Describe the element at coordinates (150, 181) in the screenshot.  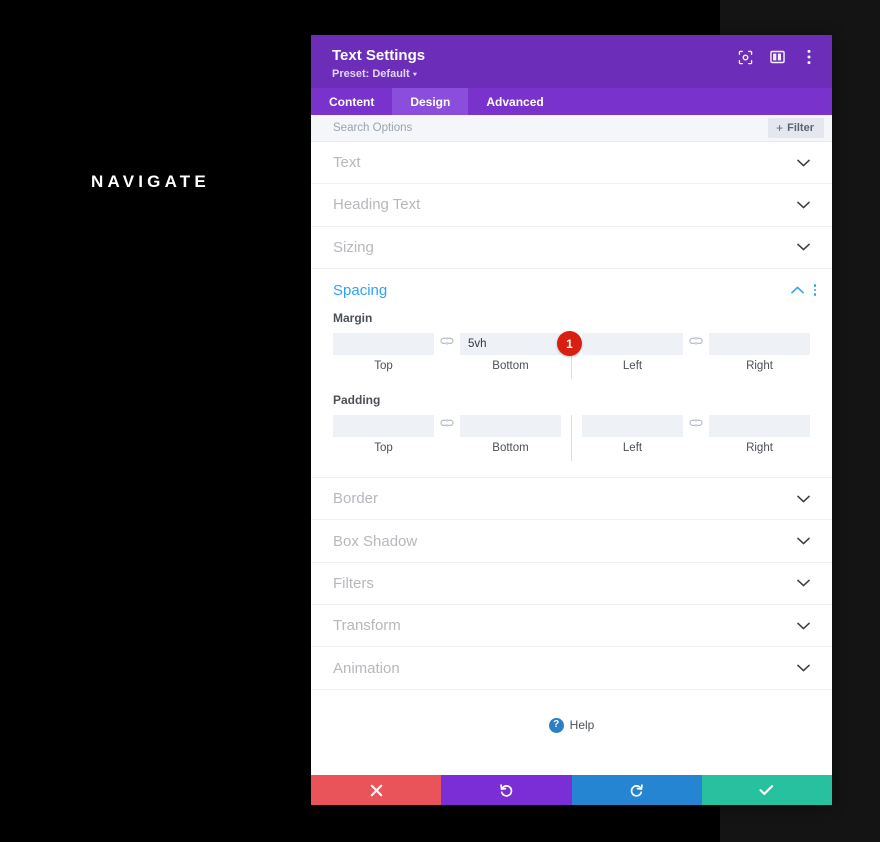
I see `page-headline: NAVIGATE` at that location.